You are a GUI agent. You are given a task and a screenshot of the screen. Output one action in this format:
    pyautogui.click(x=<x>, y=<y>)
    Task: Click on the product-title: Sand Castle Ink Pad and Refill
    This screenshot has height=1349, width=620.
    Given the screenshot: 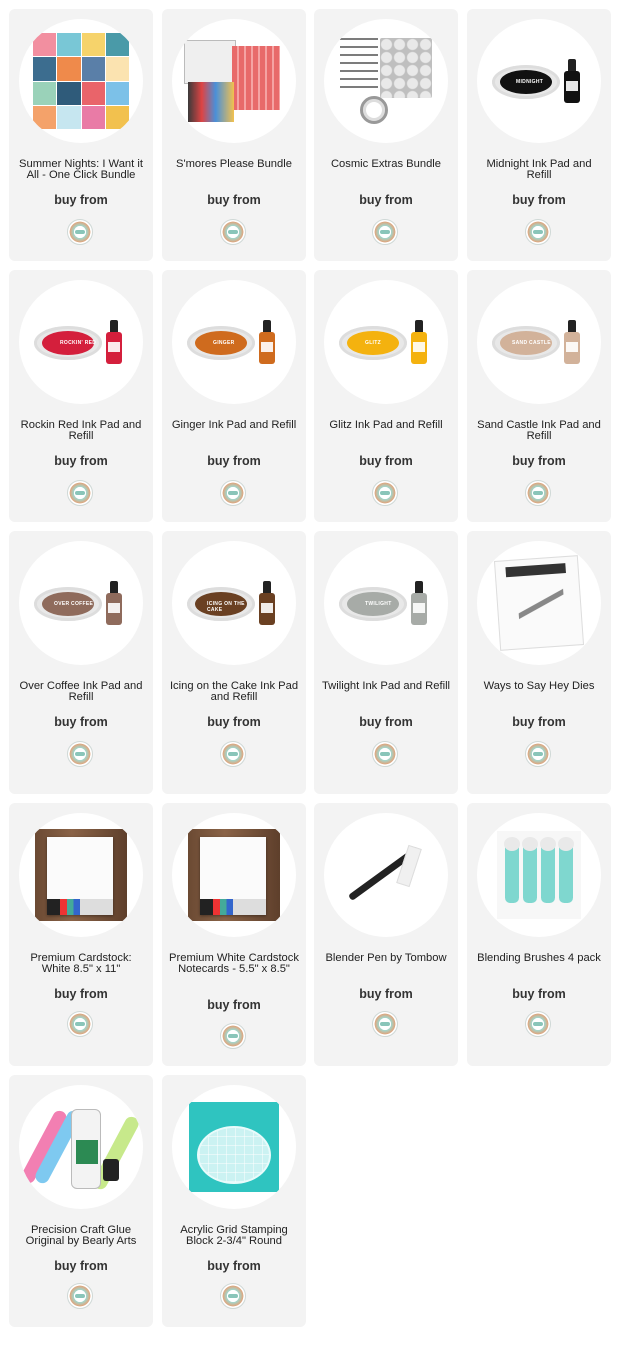 What is the action you would take?
    pyautogui.click(x=539, y=430)
    